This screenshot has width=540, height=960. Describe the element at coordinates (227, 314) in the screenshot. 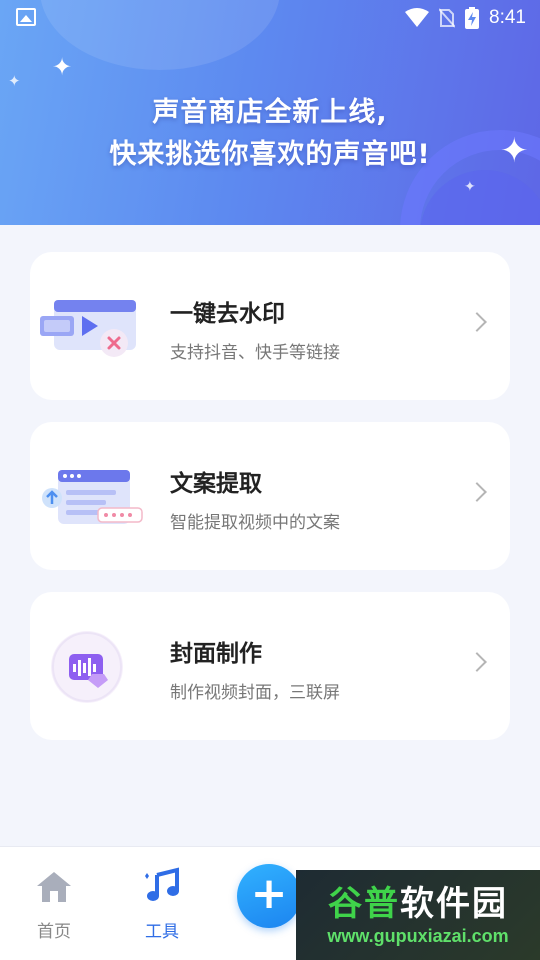

I see `tool-title: 一键去水印` at that location.